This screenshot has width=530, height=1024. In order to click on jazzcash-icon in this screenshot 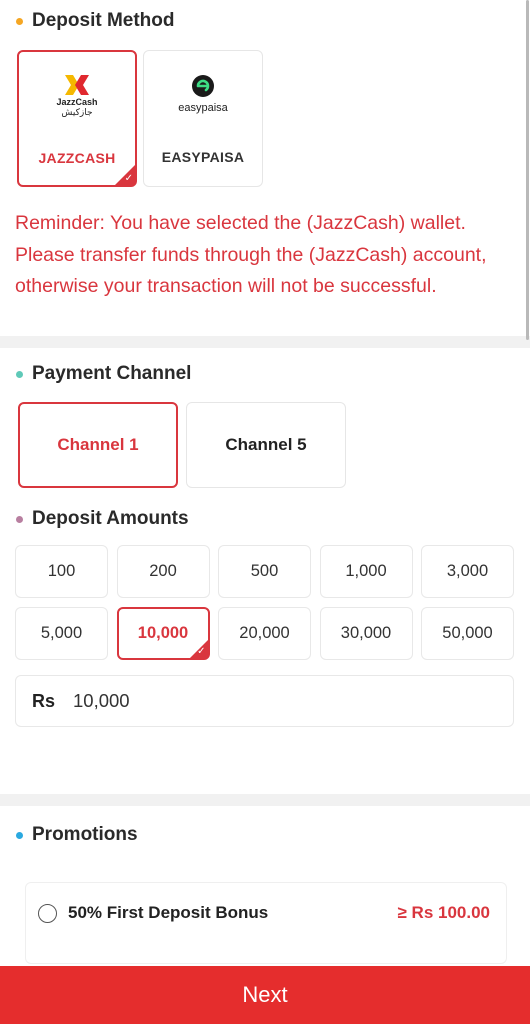, I will do `click(77, 85)`.